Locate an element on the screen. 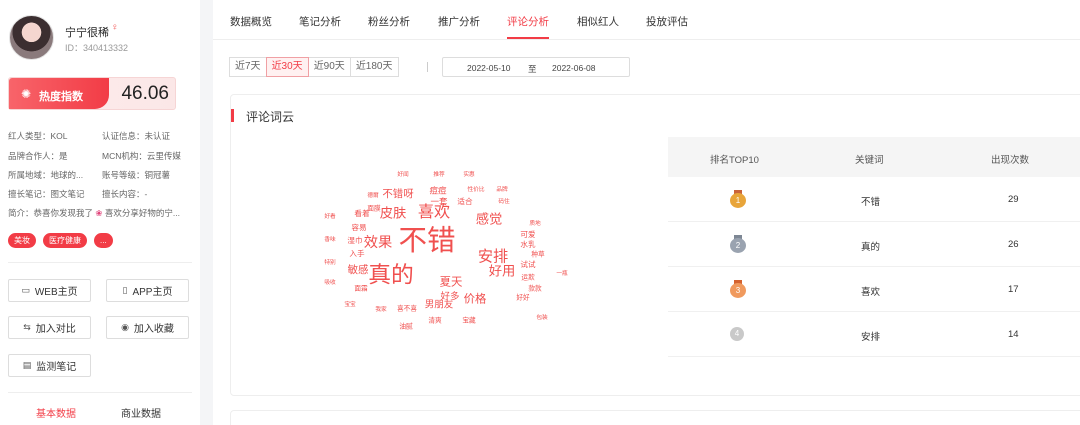  cloud-word: 推荐 is located at coordinates (439, 175).